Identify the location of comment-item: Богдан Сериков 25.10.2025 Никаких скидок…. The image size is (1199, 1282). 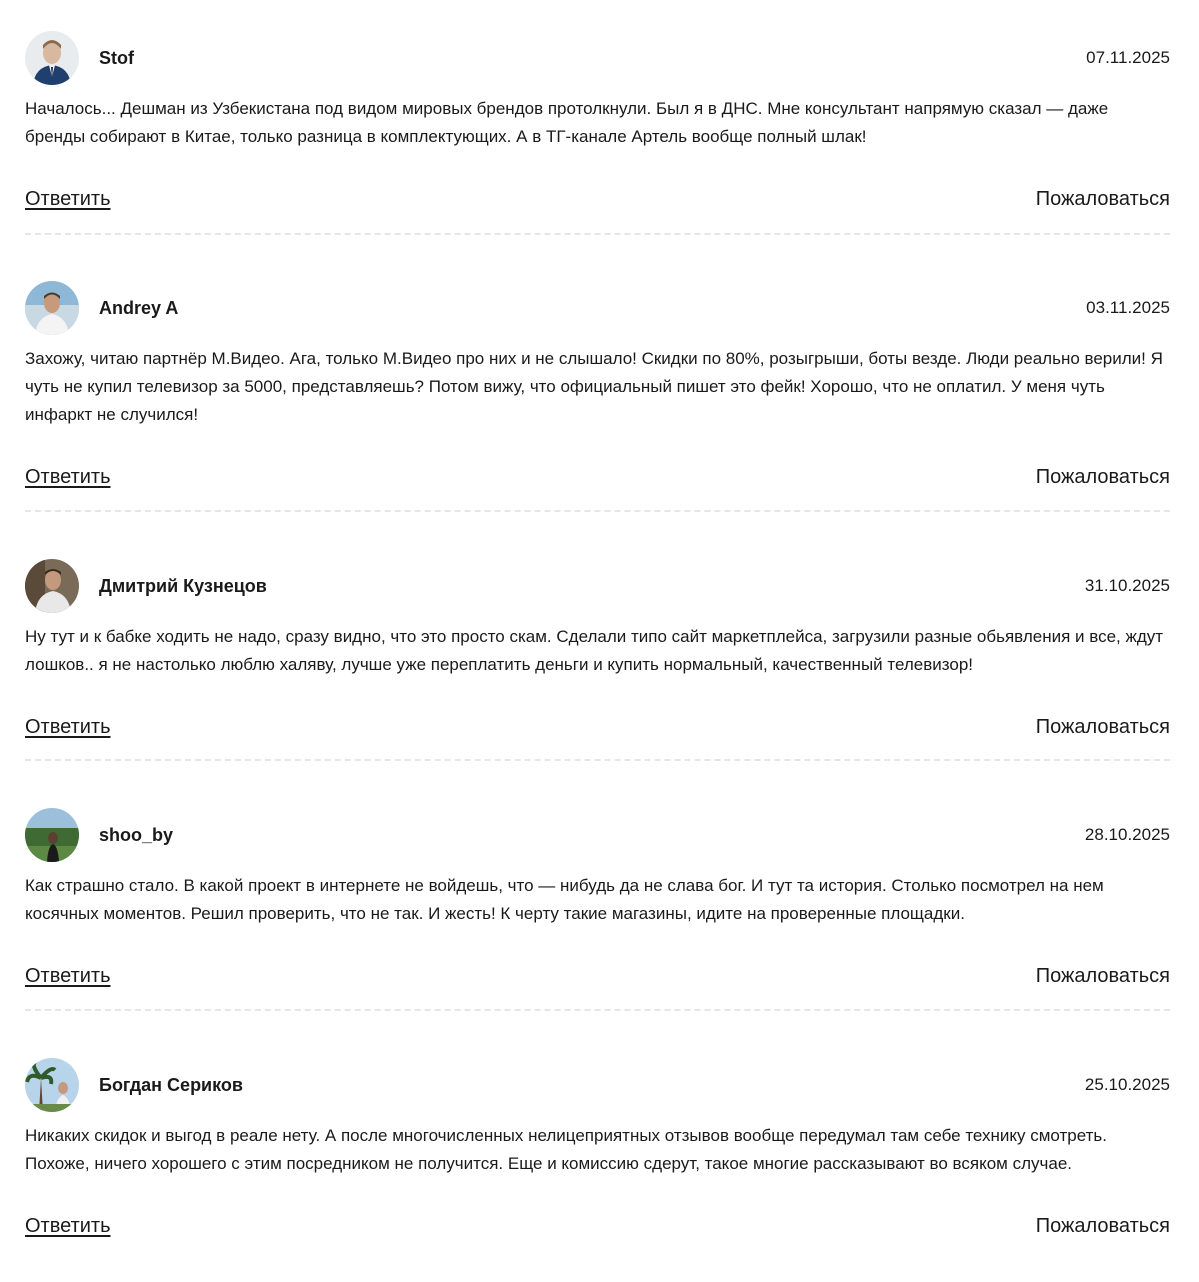
(597, 1150).